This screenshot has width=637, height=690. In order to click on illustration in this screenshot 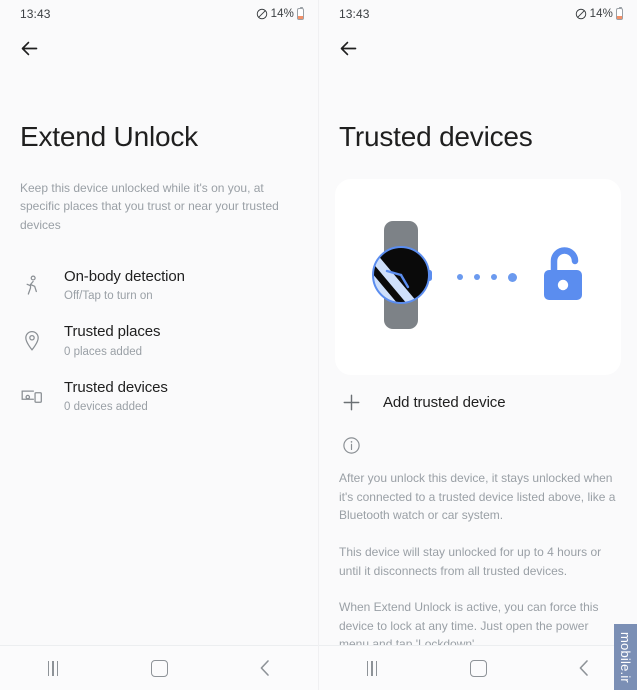, I will do `click(478, 277)`.